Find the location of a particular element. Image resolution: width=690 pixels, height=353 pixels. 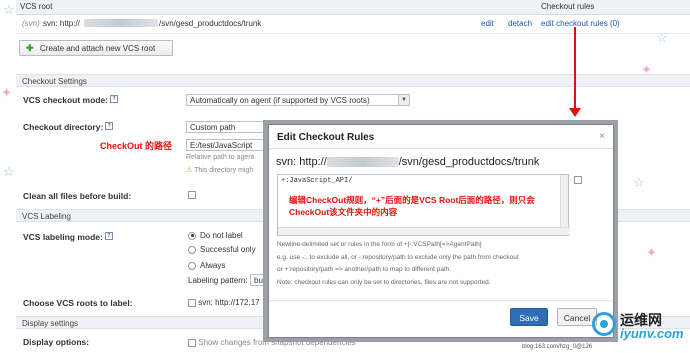

label-option-always-text: Always is located at coordinates (213, 265).